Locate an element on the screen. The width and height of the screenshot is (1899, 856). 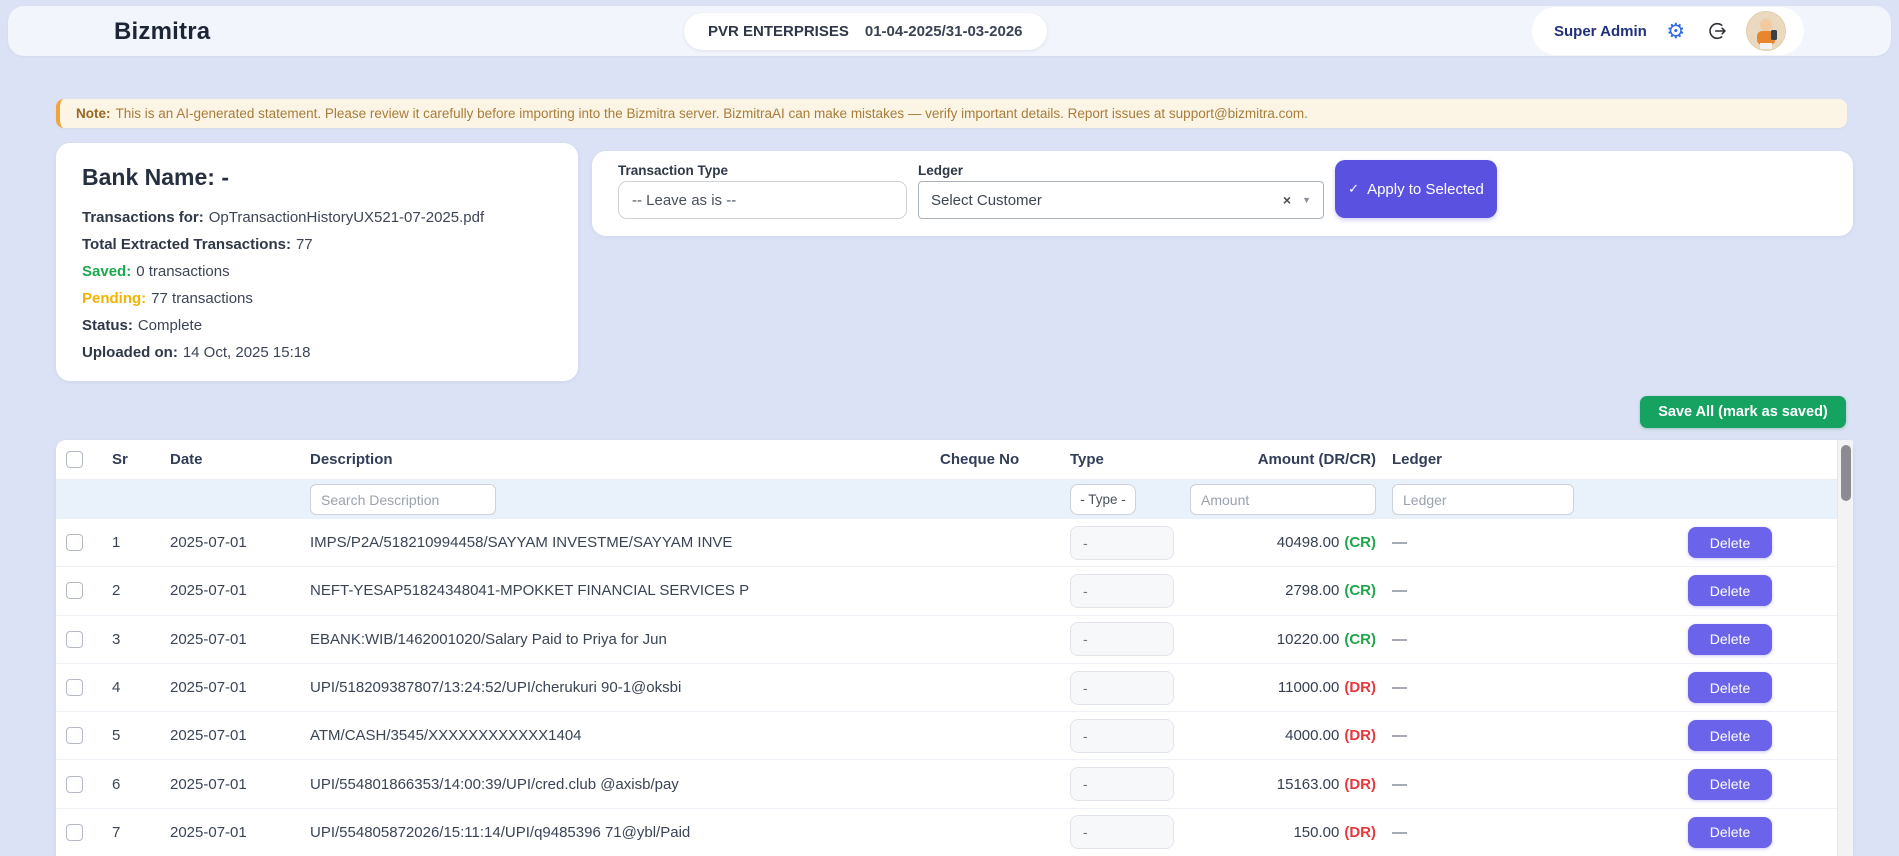
gear-icon: ⚙ is located at coordinates (1676, 31).